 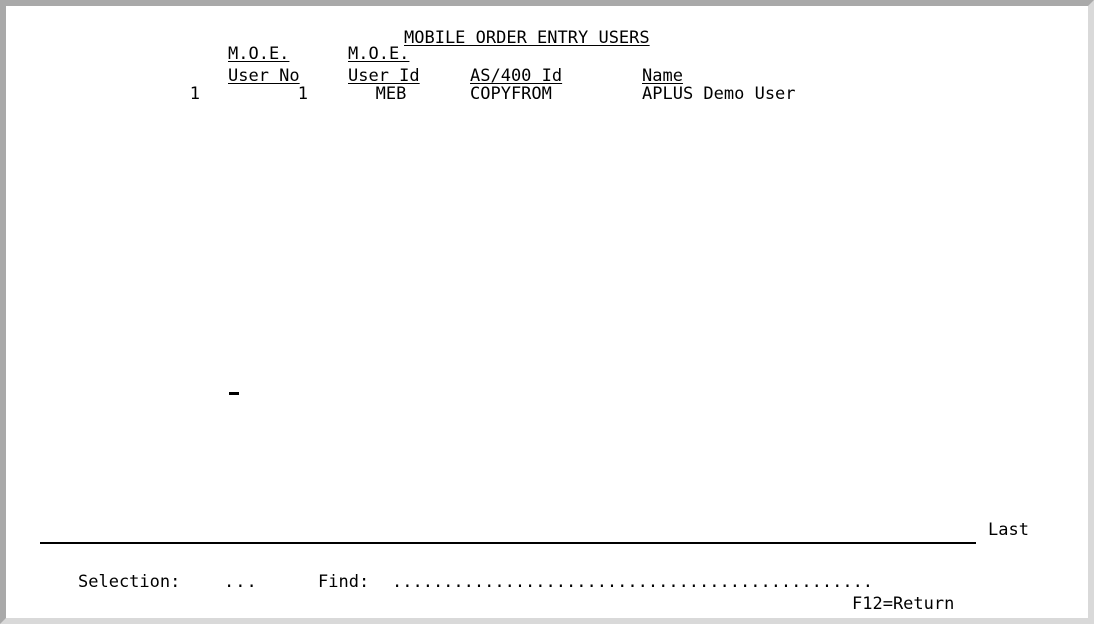 What do you see at coordinates (719, 94) in the screenshot?
I see `row-name: APLUS Demo User` at bounding box center [719, 94].